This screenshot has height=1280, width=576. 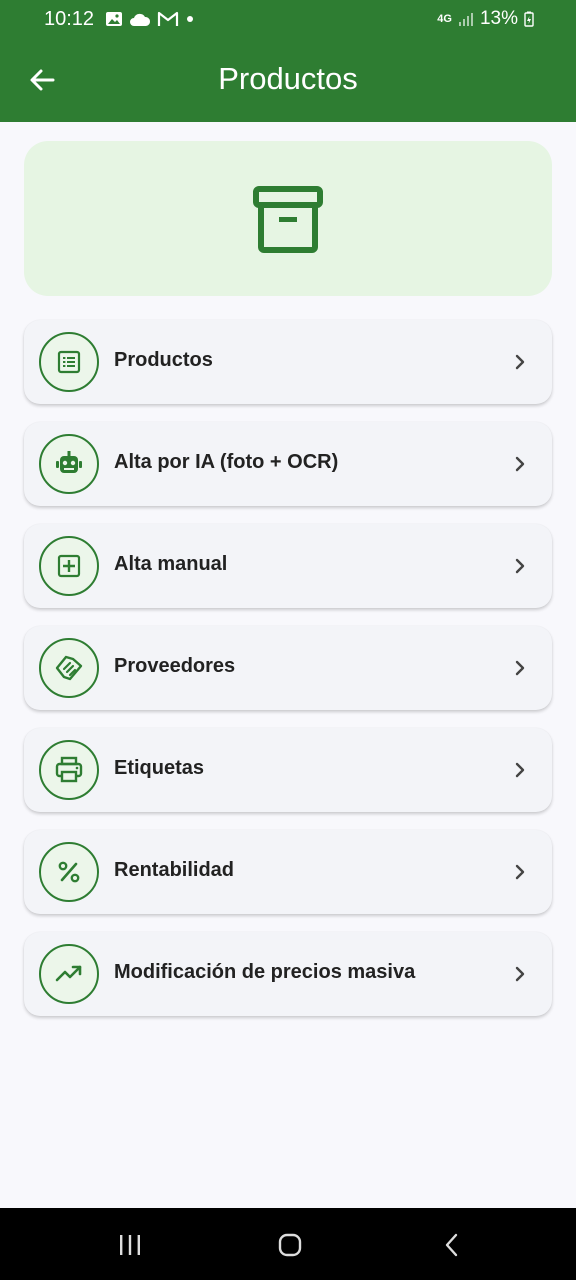 I want to click on status-time: 10:12, so click(x=69, y=19).